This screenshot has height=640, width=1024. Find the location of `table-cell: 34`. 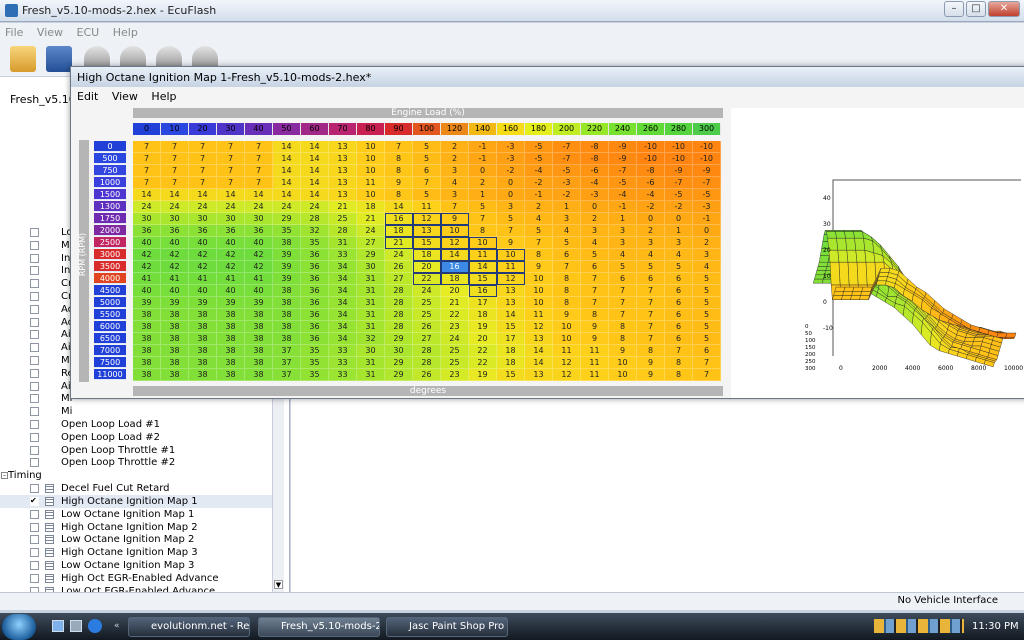

table-cell: 34 is located at coordinates (343, 303).